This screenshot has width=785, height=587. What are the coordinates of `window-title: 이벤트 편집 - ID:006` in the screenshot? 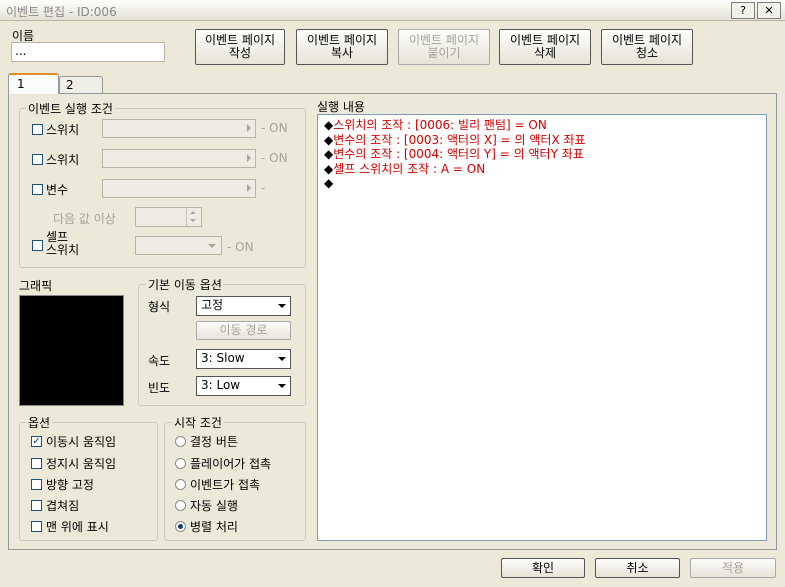 It's located at (61, 12).